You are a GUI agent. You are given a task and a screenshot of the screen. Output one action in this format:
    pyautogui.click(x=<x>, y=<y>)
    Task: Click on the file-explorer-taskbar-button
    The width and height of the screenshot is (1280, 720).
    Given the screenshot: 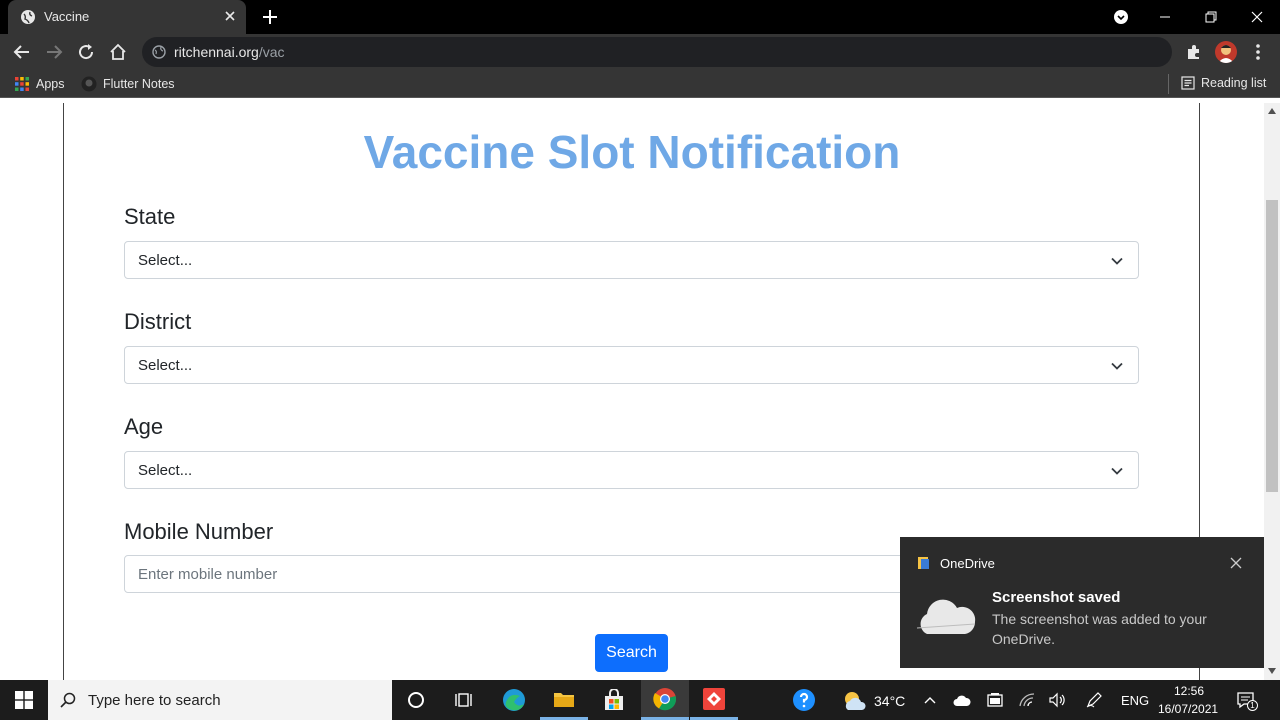 What is the action you would take?
    pyautogui.click(x=564, y=700)
    